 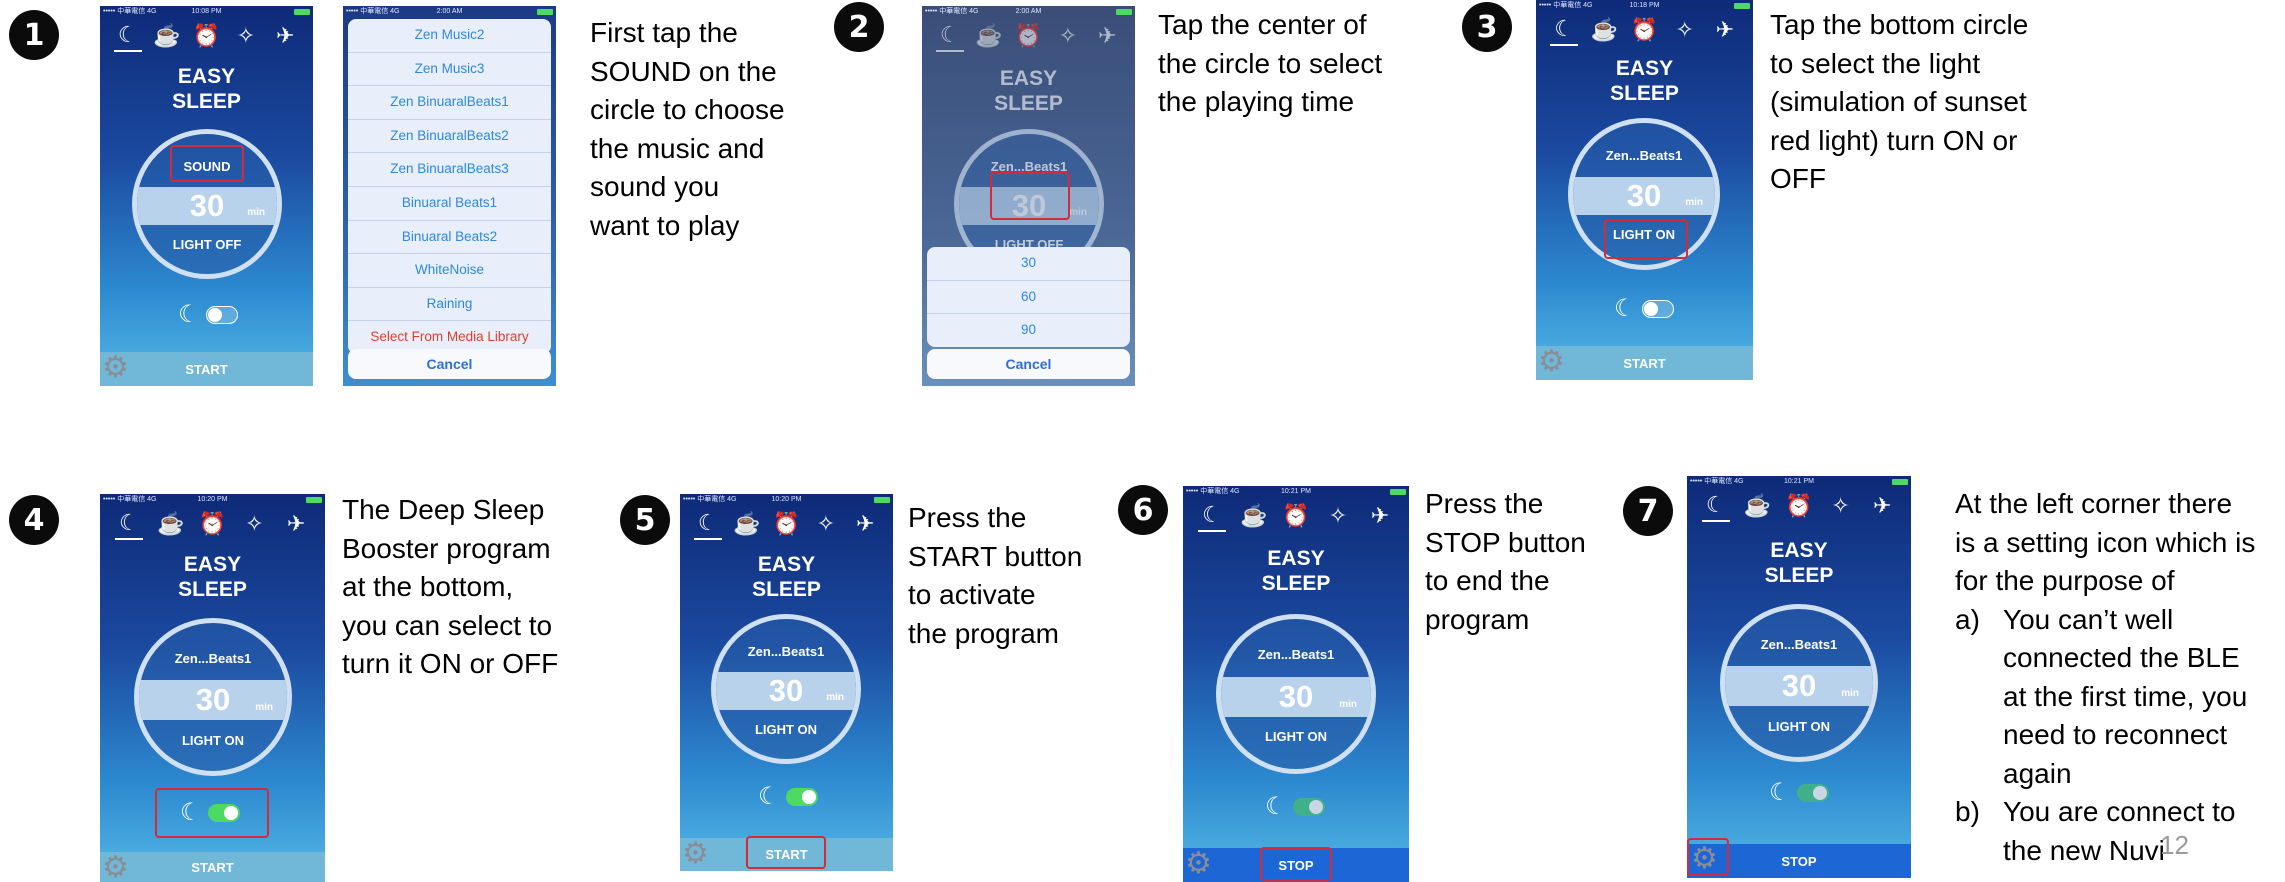 What do you see at coordinates (449, 103) in the screenshot?
I see `sound-option: Zen BinuaralBeats1` at bounding box center [449, 103].